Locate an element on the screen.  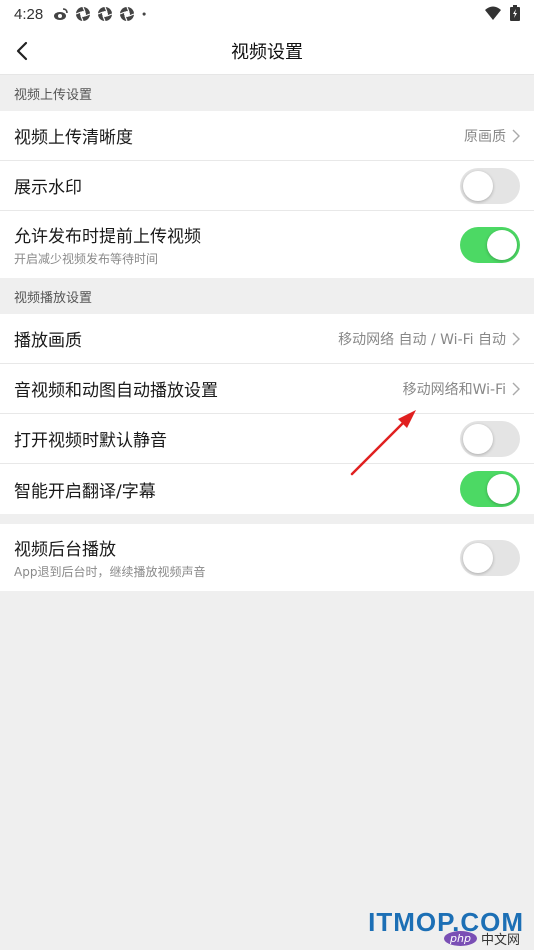
watermark-toggle is located at coordinates (490, 185).